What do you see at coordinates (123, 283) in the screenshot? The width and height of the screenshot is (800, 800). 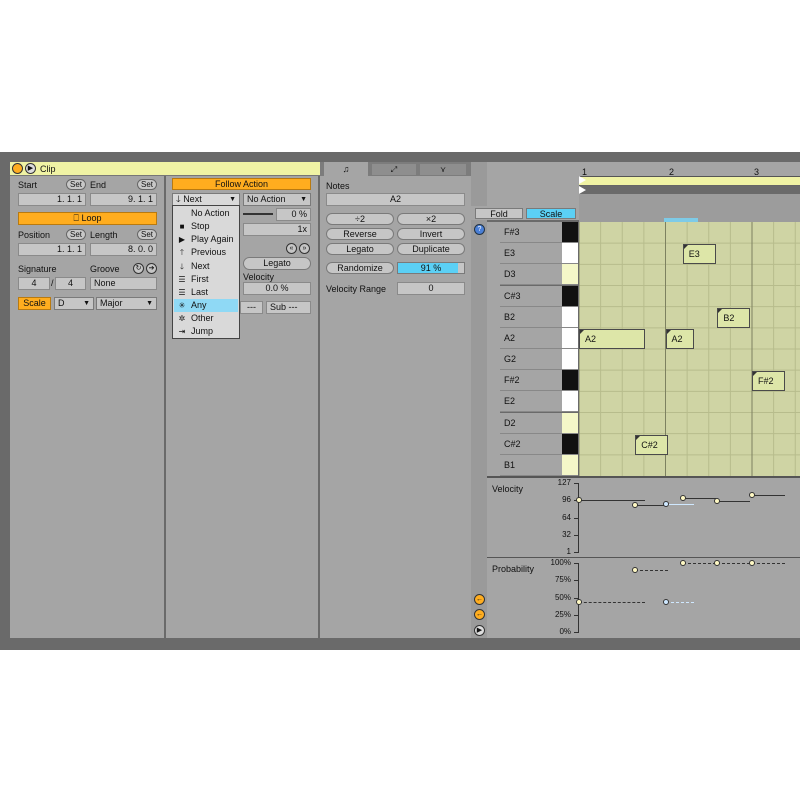 I see `groove-field: None` at bounding box center [123, 283].